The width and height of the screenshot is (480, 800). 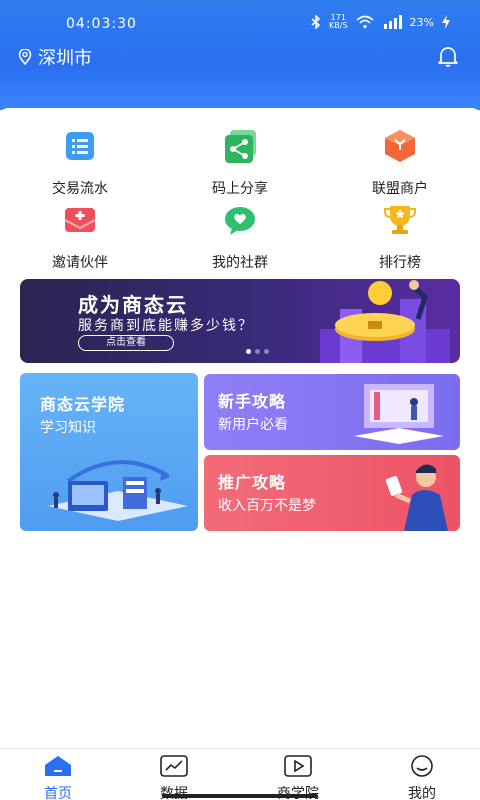 I want to click on grid-item-invite: 邀请伙伴, so click(x=80, y=236).